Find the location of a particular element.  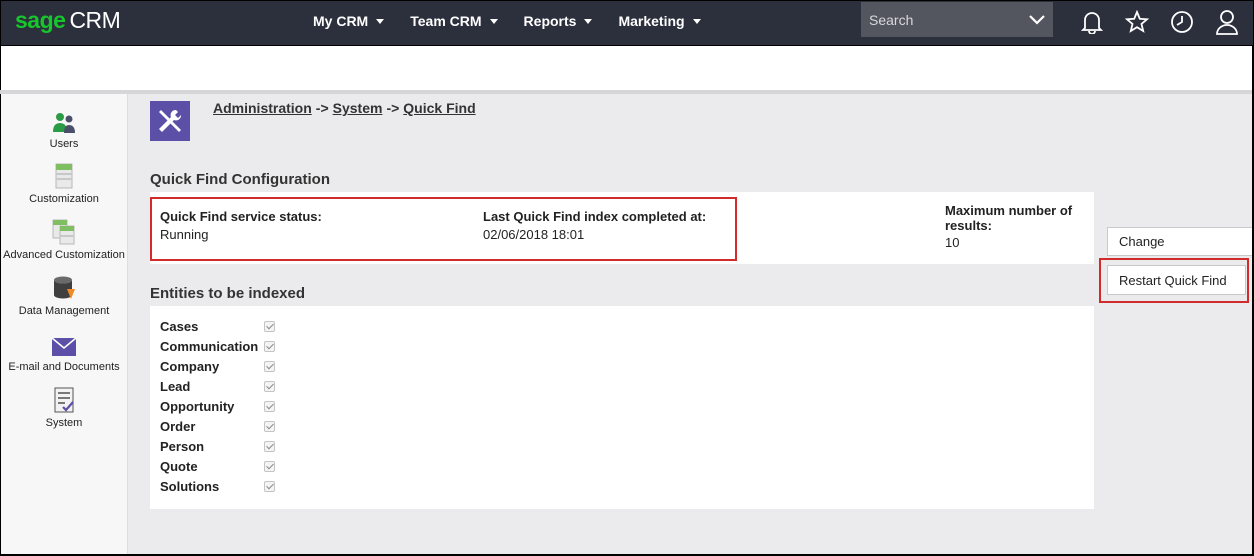

sidebar-item-label: Users is located at coordinates (64, 144).